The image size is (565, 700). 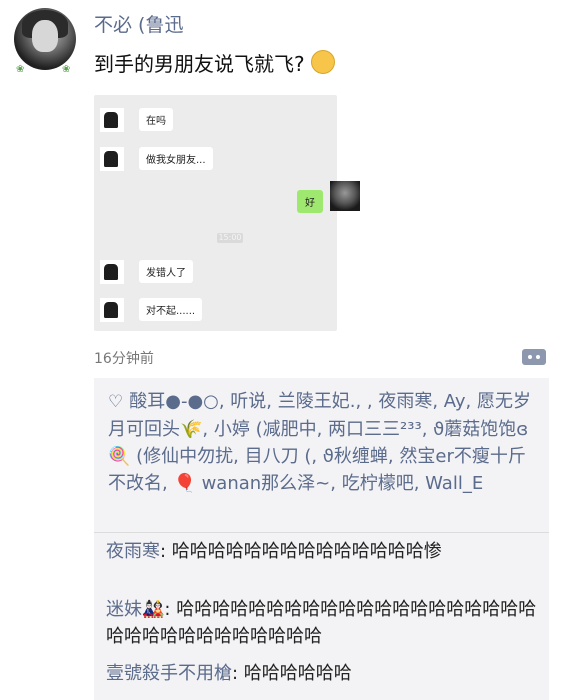 What do you see at coordinates (166, 271) in the screenshot?
I see `chat-bubble-4: 发错人了` at bounding box center [166, 271].